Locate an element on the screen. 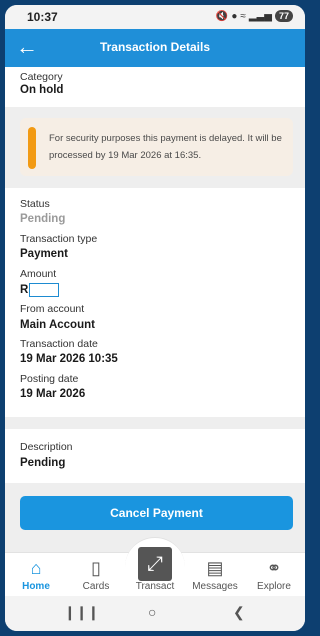 The width and height of the screenshot is (320, 636). description-value: Pending is located at coordinates (43, 463).